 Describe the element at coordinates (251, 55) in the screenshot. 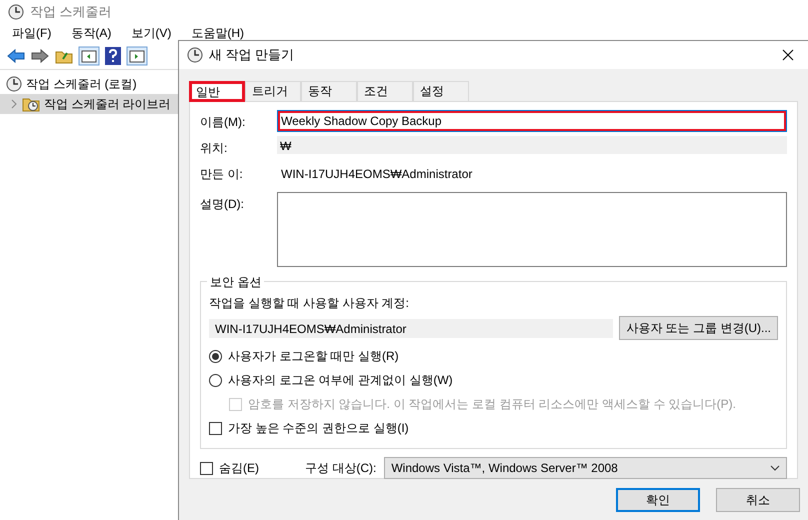

I see `dialog-title: 새 작업 만들기` at that location.